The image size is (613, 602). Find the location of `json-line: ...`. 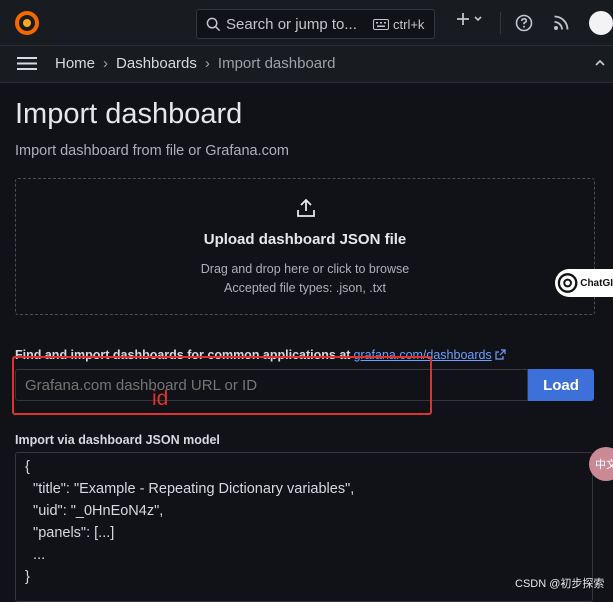

json-line: ... is located at coordinates (35, 555).